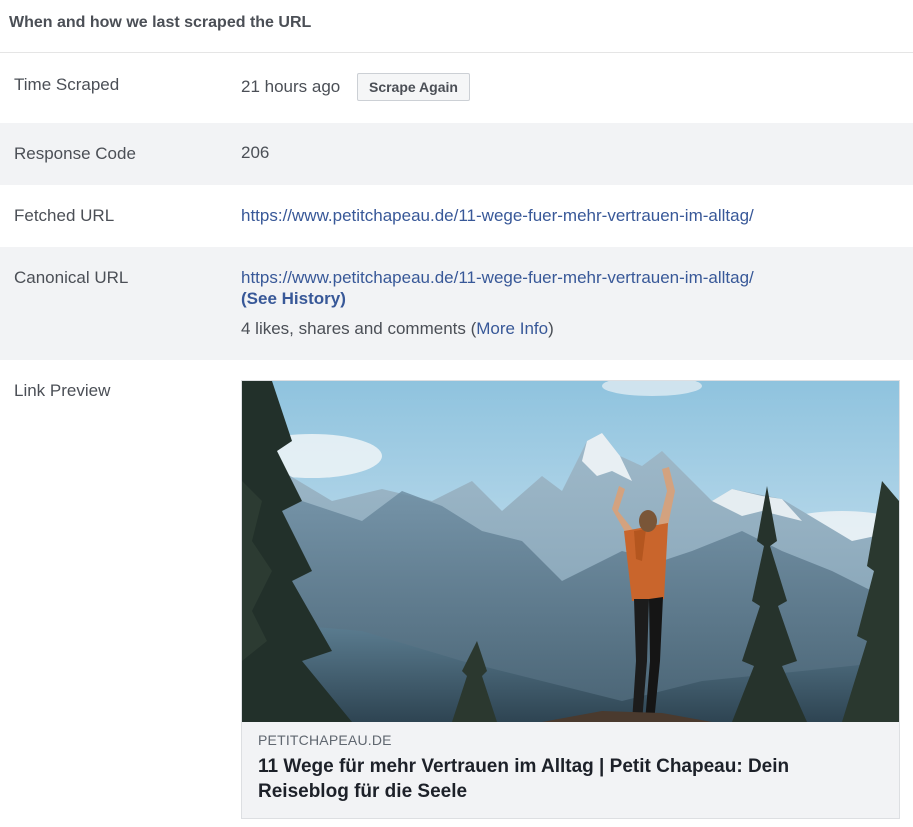  Describe the element at coordinates (293, 299) in the screenshot. I see `see-history-link: (See History)` at that location.